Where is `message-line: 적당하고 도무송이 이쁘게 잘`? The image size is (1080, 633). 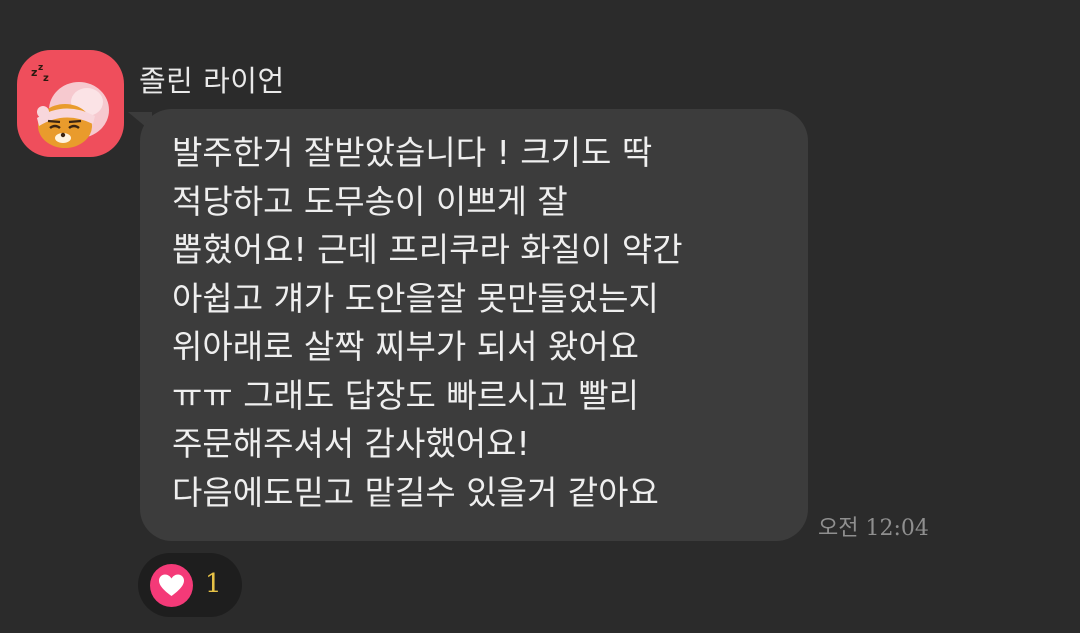 message-line: 적당하고 도무송이 이쁘게 잘 is located at coordinates (370, 201).